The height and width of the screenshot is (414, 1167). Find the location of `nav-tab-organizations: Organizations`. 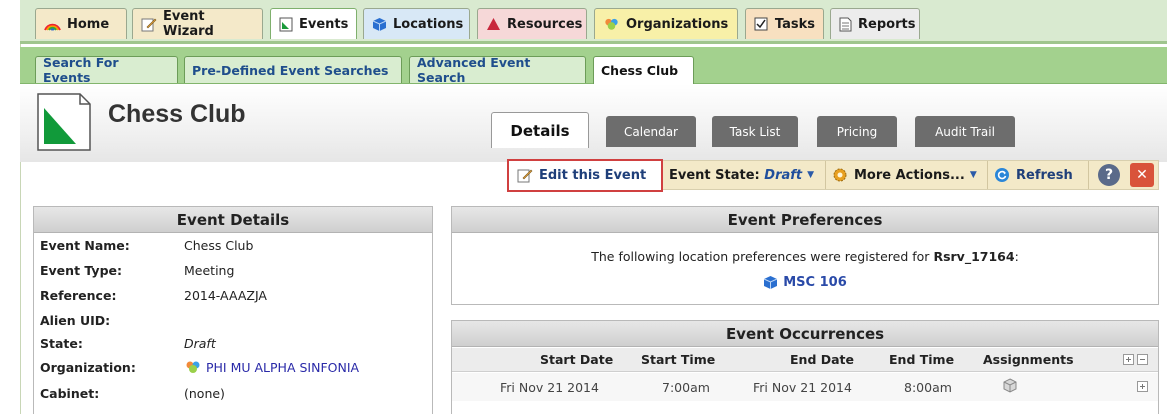

nav-tab-organizations: Organizations is located at coordinates (666, 23).